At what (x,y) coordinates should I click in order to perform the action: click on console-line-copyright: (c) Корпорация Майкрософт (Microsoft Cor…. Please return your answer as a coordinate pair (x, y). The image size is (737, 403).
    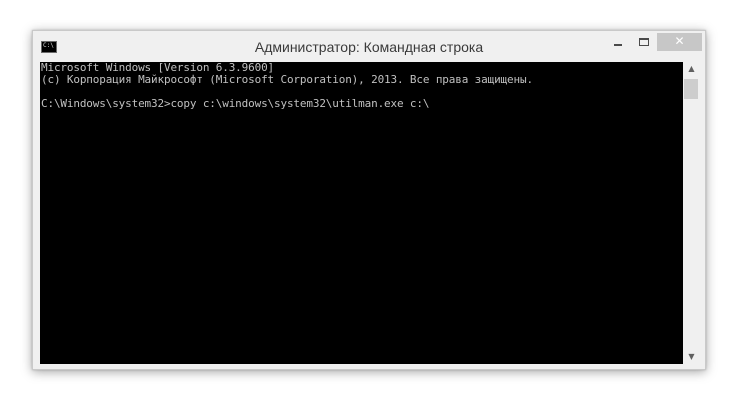
    Looking at the image, I should click on (287, 79).